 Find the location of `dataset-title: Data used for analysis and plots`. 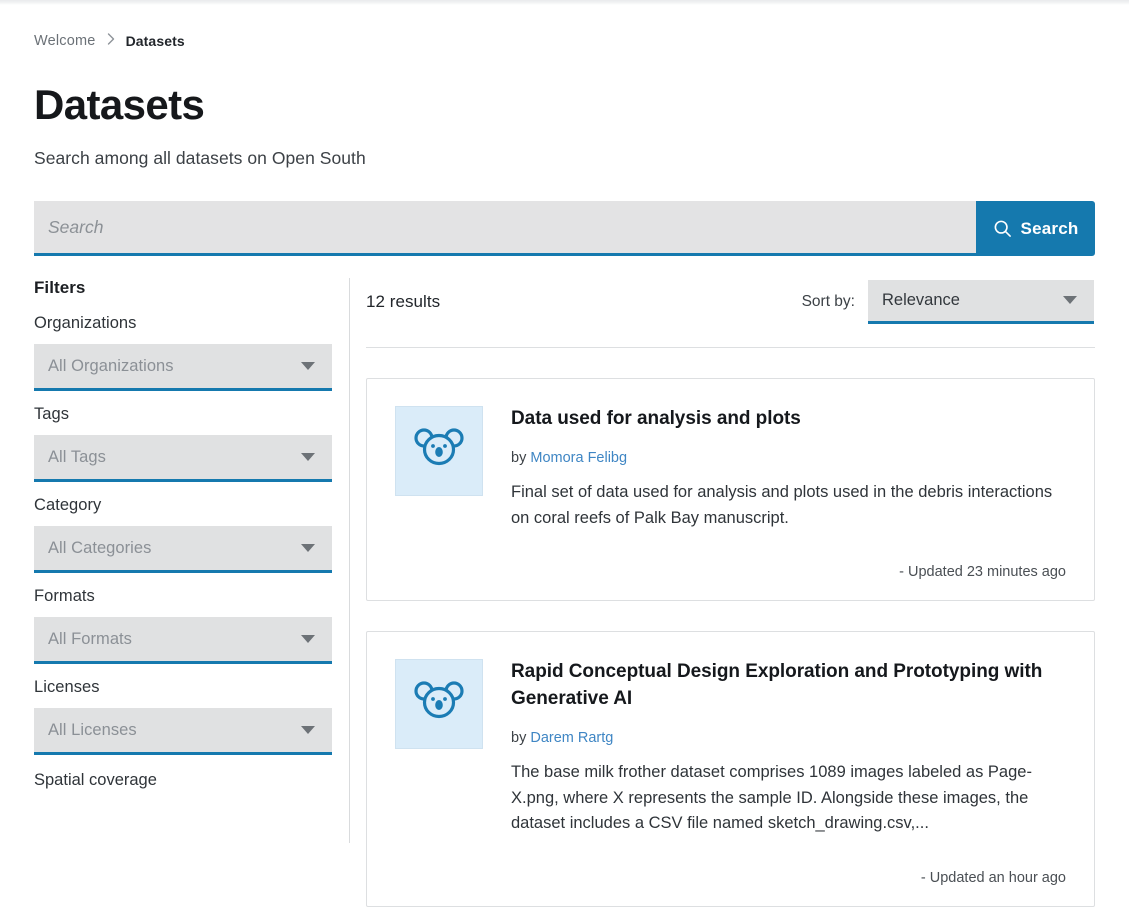

dataset-title: Data used for analysis and plots is located at coordinates (788, 419).